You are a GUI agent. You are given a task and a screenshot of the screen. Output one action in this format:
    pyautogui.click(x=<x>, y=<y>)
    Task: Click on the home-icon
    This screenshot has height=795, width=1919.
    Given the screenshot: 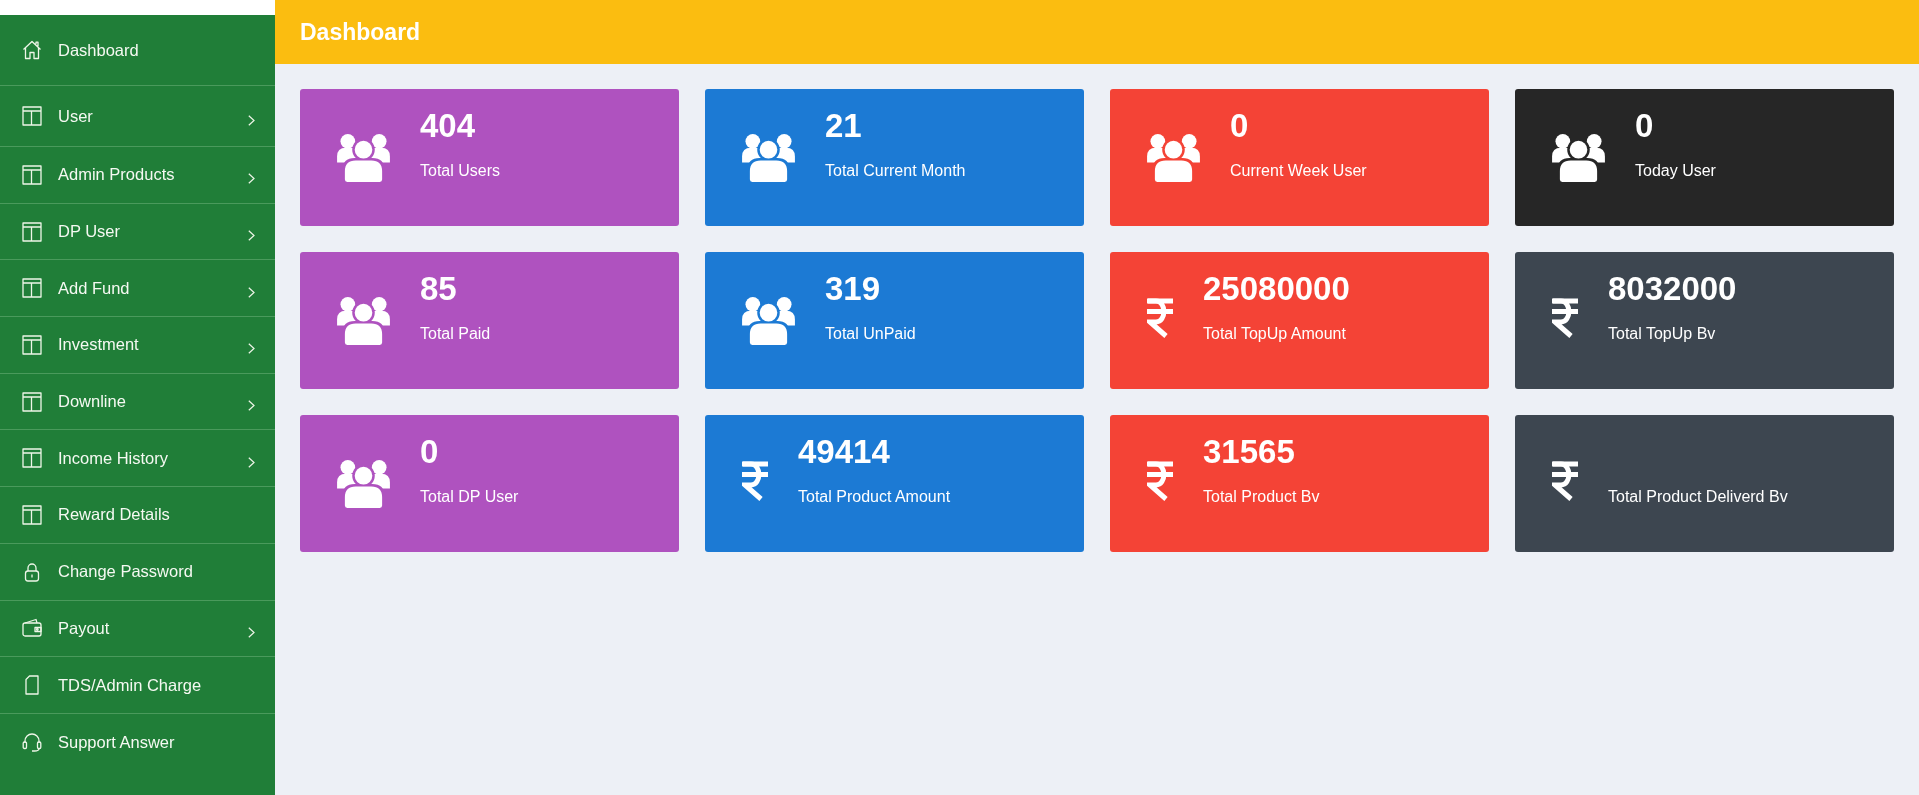 What is the action you would take?
    pyautogui.click(x=32, y=50)
    